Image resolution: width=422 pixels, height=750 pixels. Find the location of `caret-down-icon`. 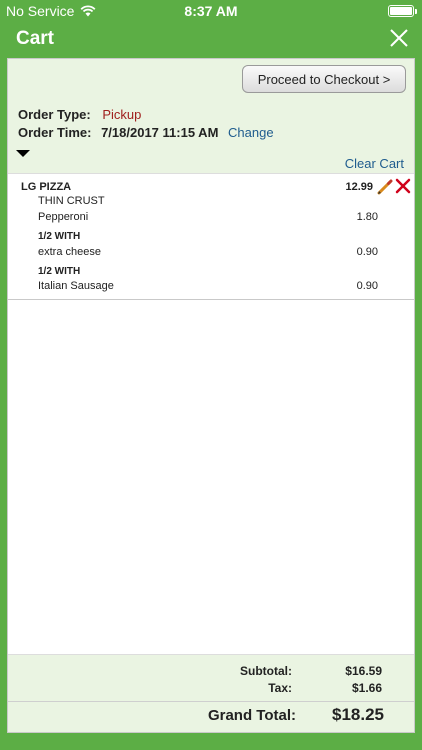

caret-down-icon is located at coordinates (23, 153).